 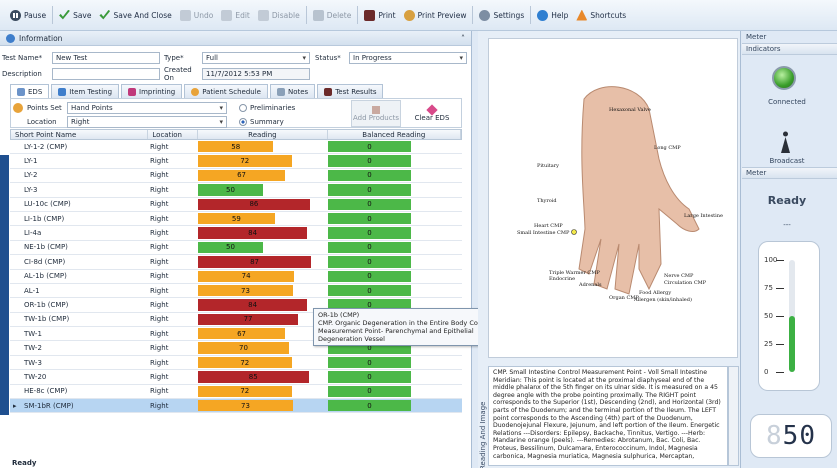 I want to click on save-button: Save, so click(x=75, y=15).